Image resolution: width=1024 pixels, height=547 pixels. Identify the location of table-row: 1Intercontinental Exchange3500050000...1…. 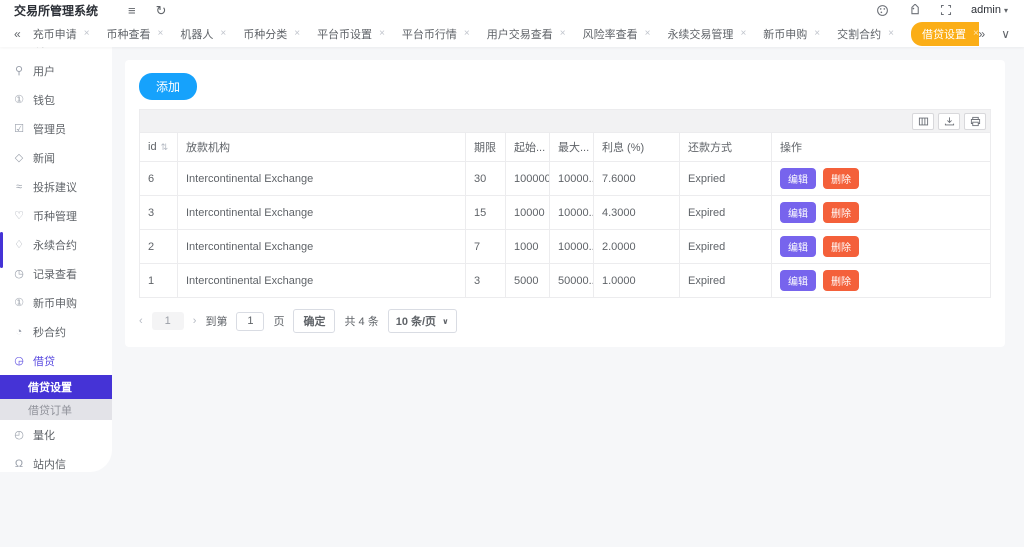
(565, 280).